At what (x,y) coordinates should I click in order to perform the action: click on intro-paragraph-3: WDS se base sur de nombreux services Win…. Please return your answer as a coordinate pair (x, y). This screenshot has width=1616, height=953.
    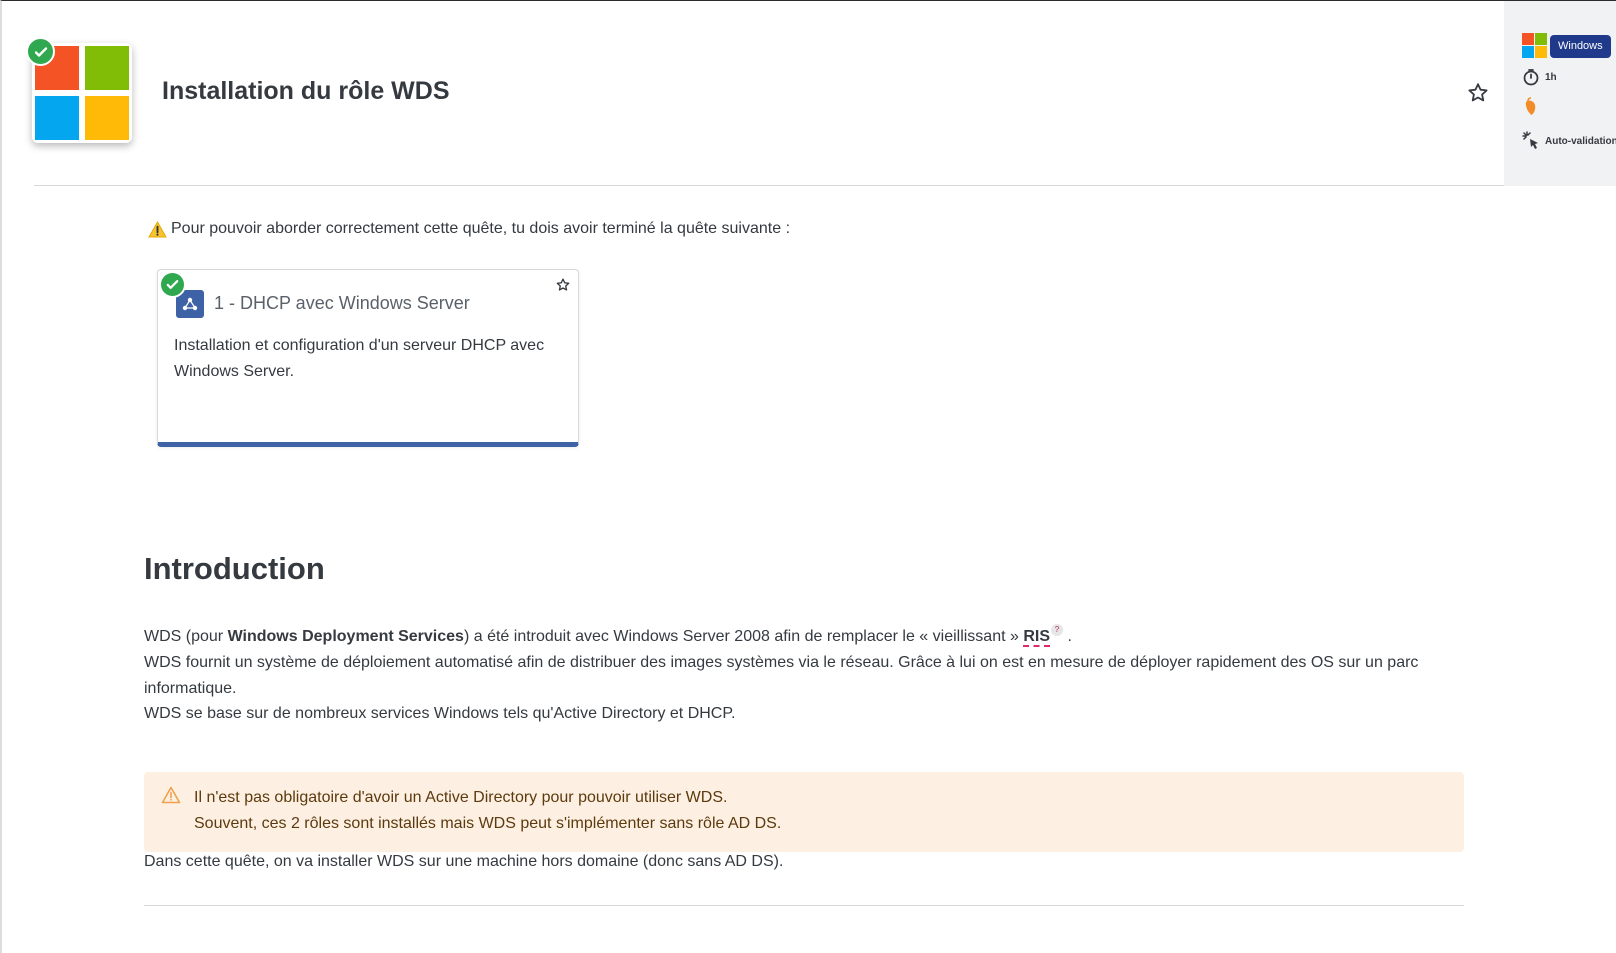
    Looking at the image, I should click on (440, 713).